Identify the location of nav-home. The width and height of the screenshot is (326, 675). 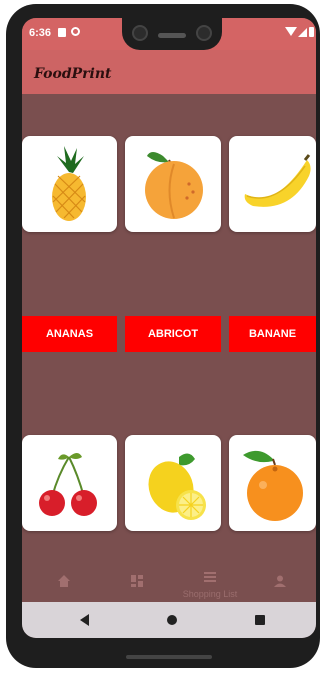
(64, 587).